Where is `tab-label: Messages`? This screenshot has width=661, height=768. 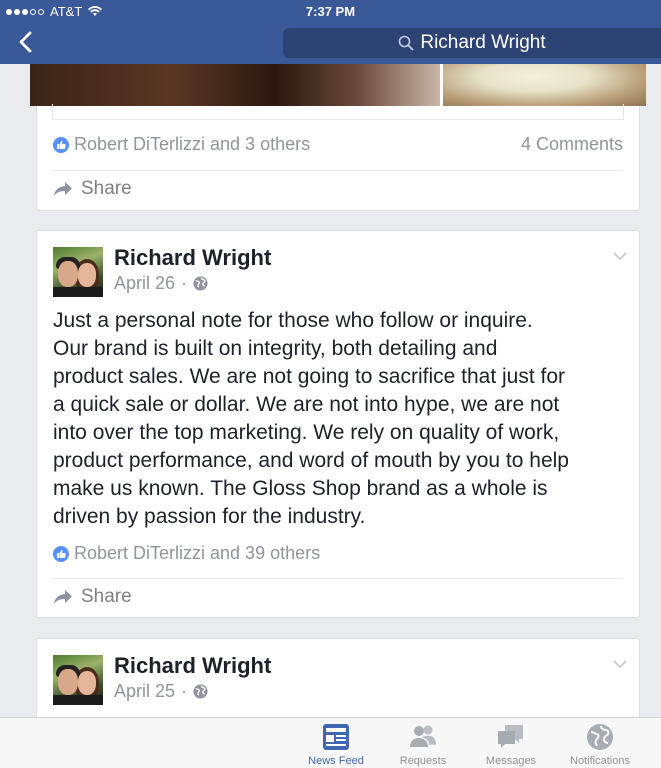
tab-label: Messages is located at coordinates (511, 761).